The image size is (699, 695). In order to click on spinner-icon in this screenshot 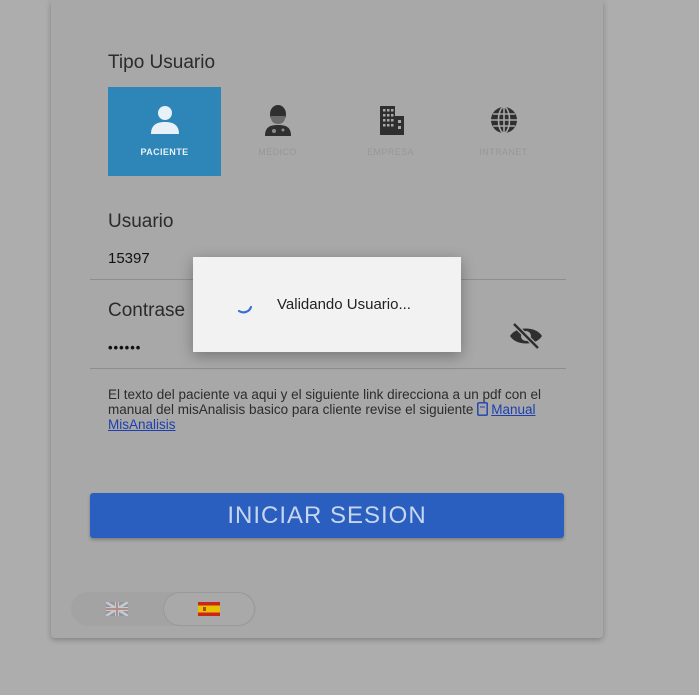, I will do `click(245, 309)`.